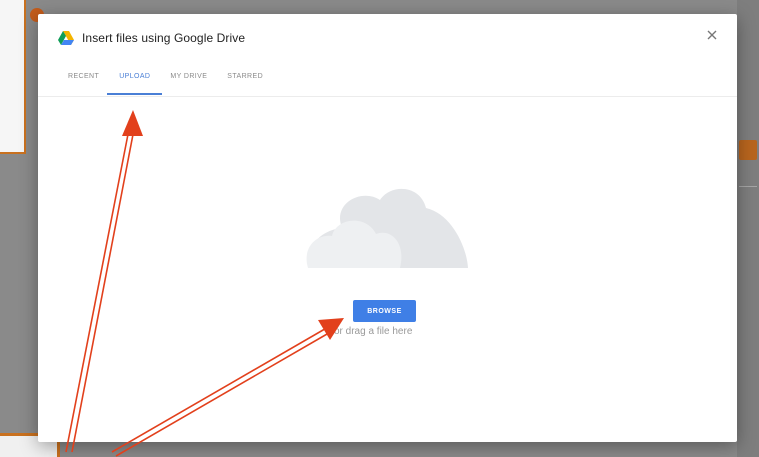 The width and height of the screenshot is (759, 457). Describe the element at coordinates (748, 228) in the screenshot. I see `background-panel-right` at that location.